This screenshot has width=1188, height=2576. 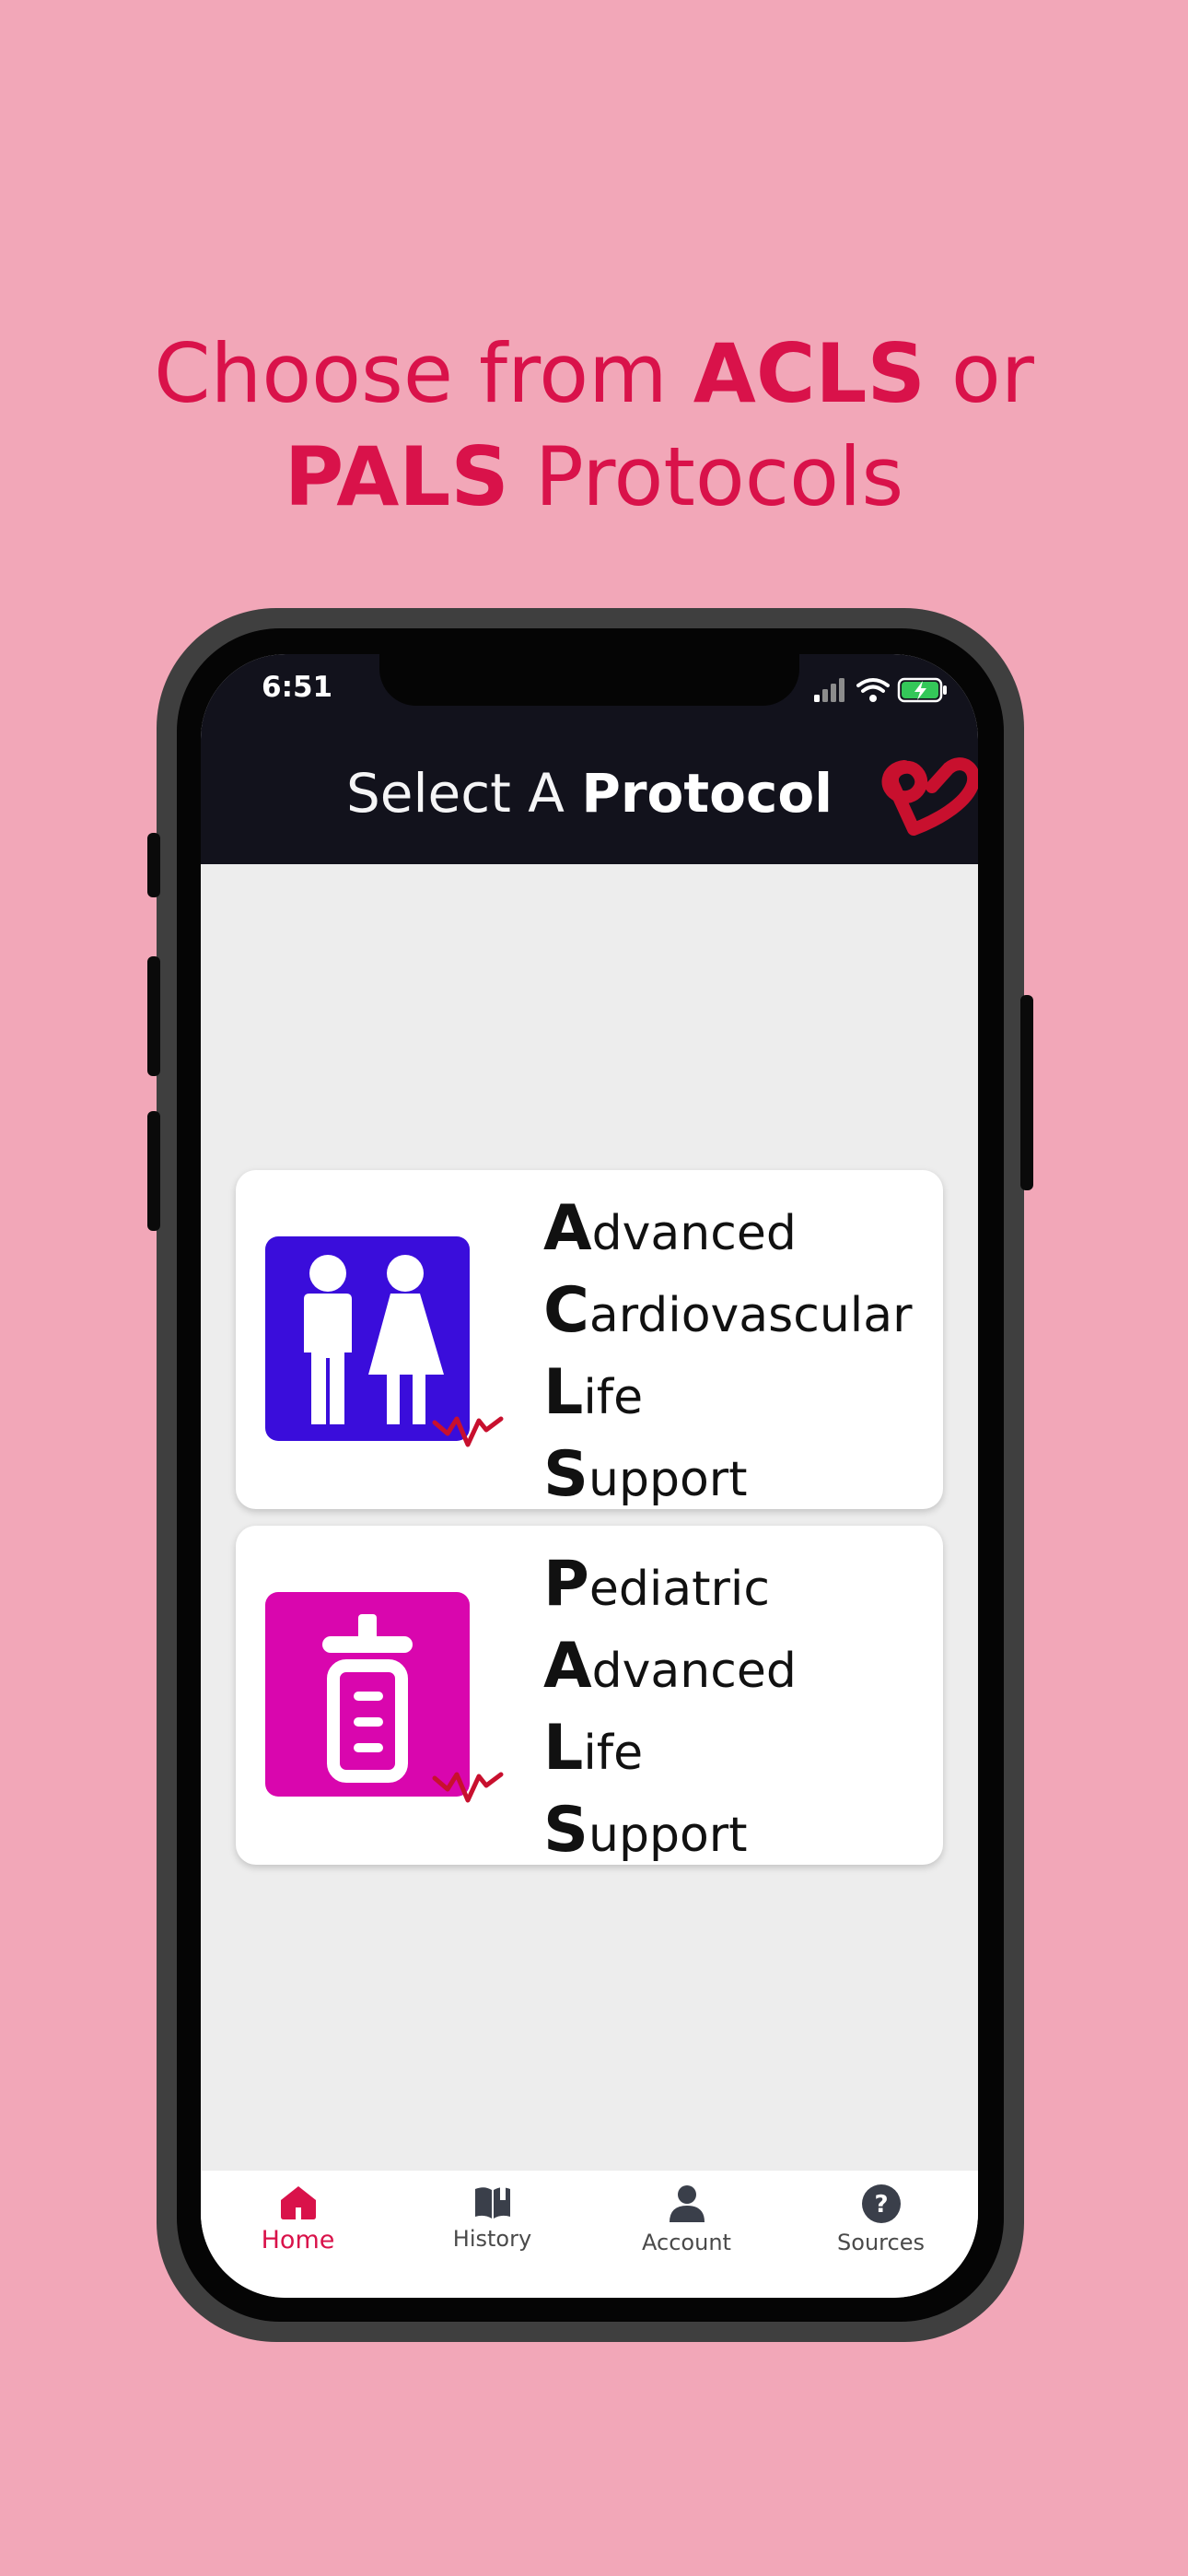 What do you see at coordinates (750, 1315) in the screenshot?
I see `acronym-word: ardiovascular` at bounding box center [750, 1315].